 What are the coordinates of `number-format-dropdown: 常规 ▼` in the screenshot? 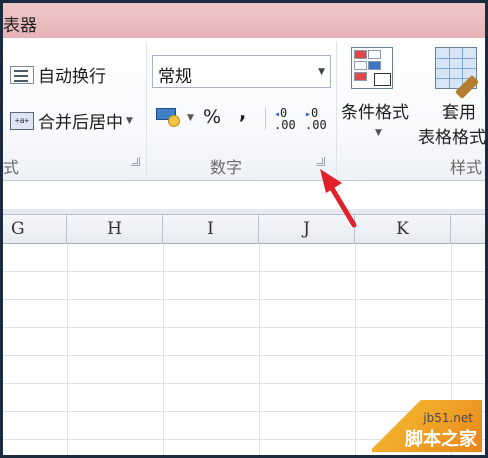 It's located at (241, 71).